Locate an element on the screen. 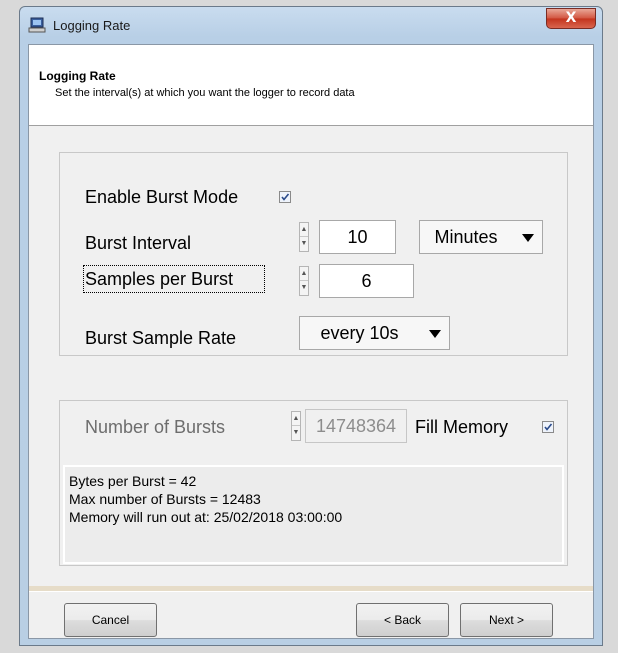 This screenshot has height=653, width=618. next-button: Next > is located at coordinates (506, 620).